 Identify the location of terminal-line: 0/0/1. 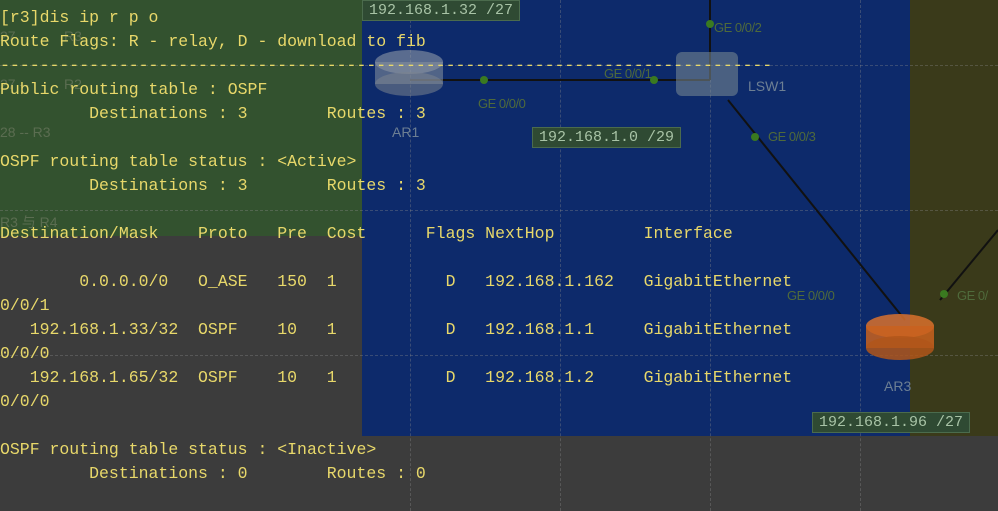
(25, 305).